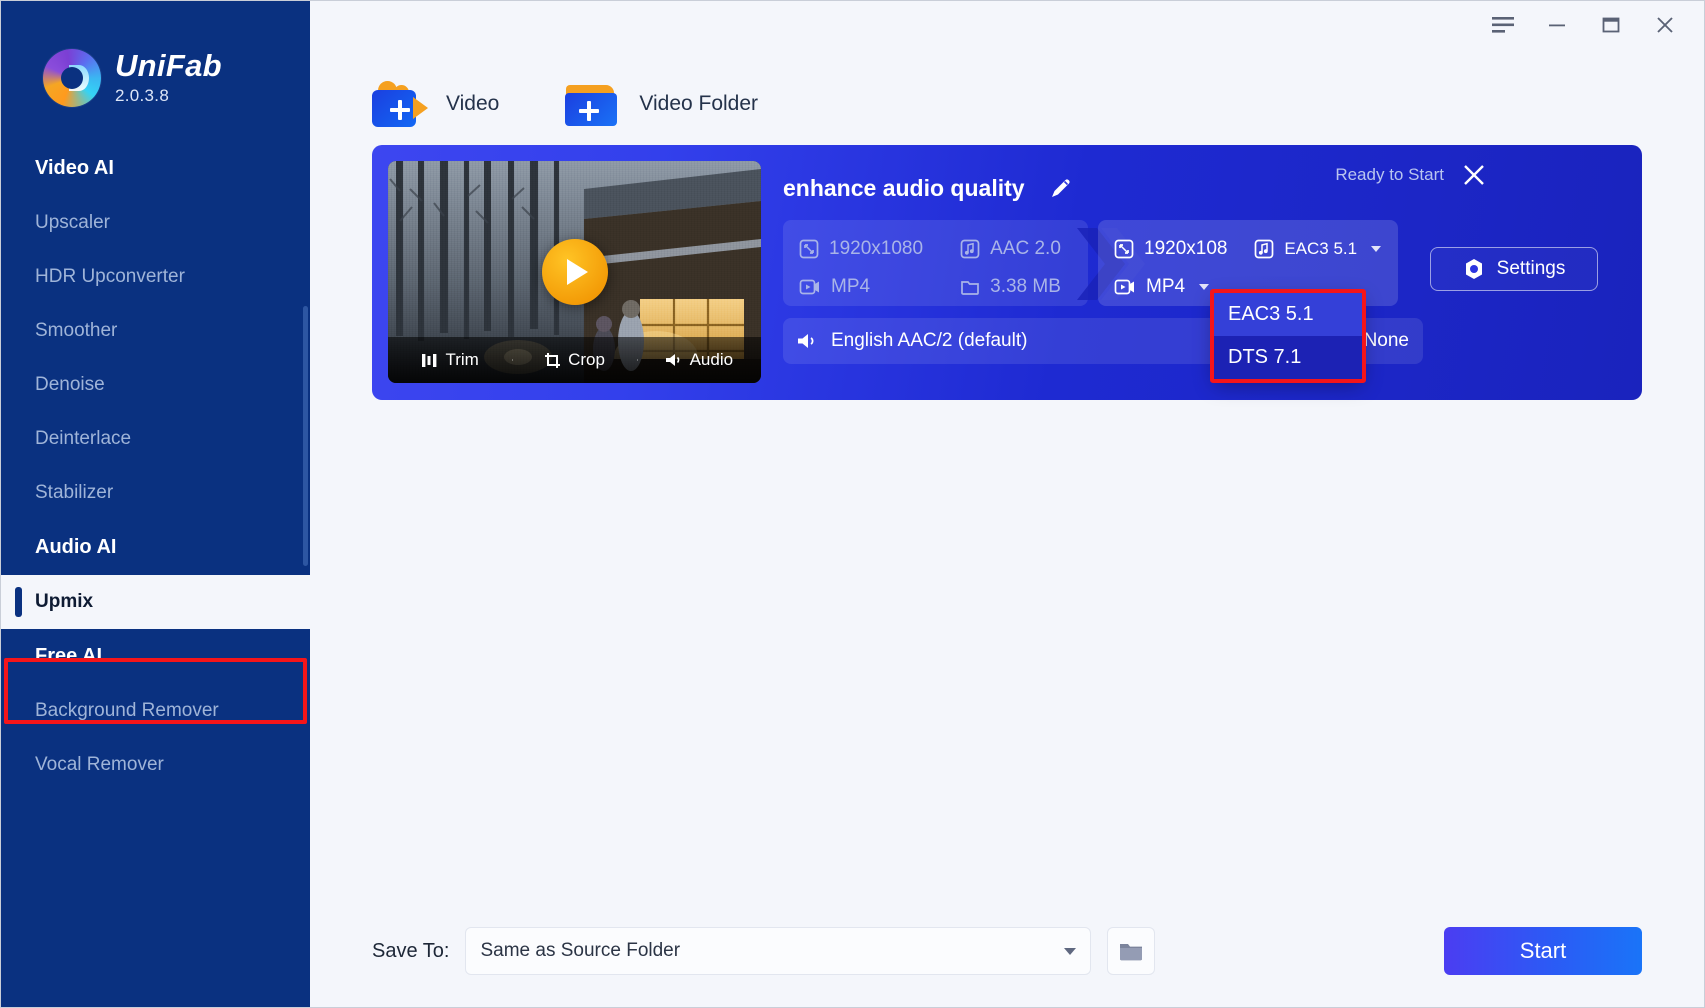  What do you see at coordinates (411, 950) in the screenshot?
I see `save-to-label: Save To:` at bounding box center [411, 950].